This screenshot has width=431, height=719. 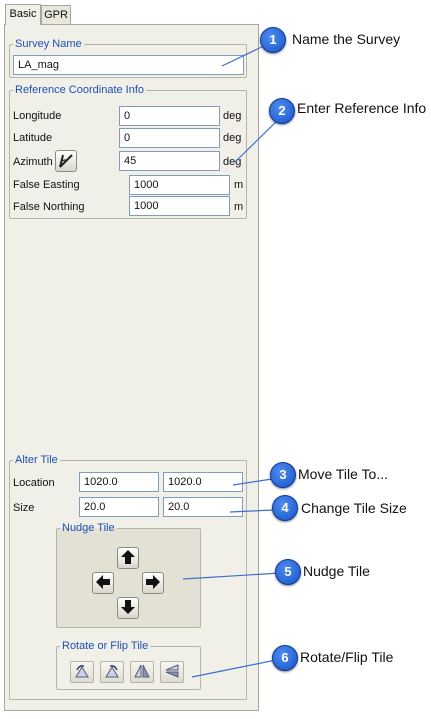 What do you see at coordinates (239, 185) in the screenshot?
I see `false-easting-unit: m` at bounding box center [239, 185].